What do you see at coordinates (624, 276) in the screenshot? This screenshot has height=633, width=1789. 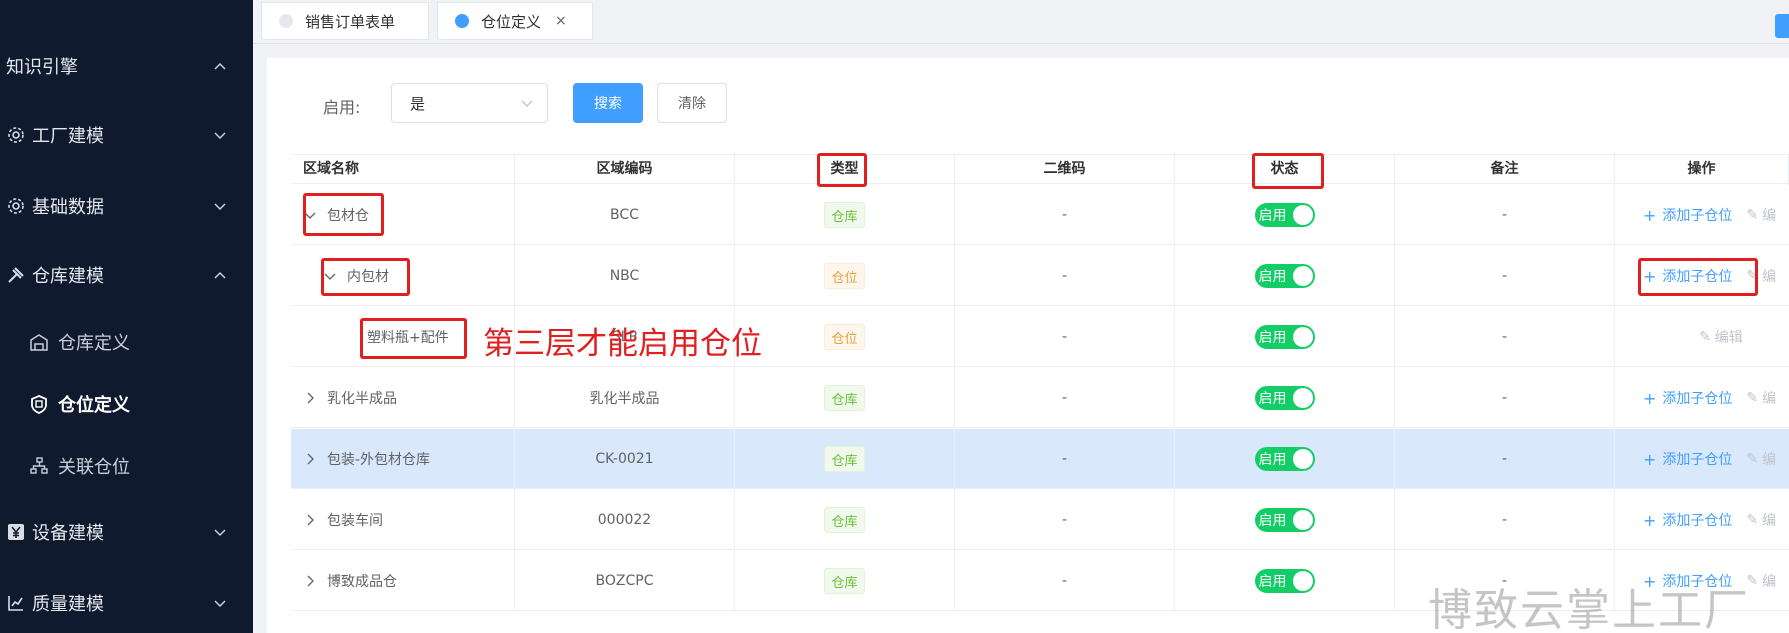 I see `area-code-text: NBC` at bounding box center [624, 276].